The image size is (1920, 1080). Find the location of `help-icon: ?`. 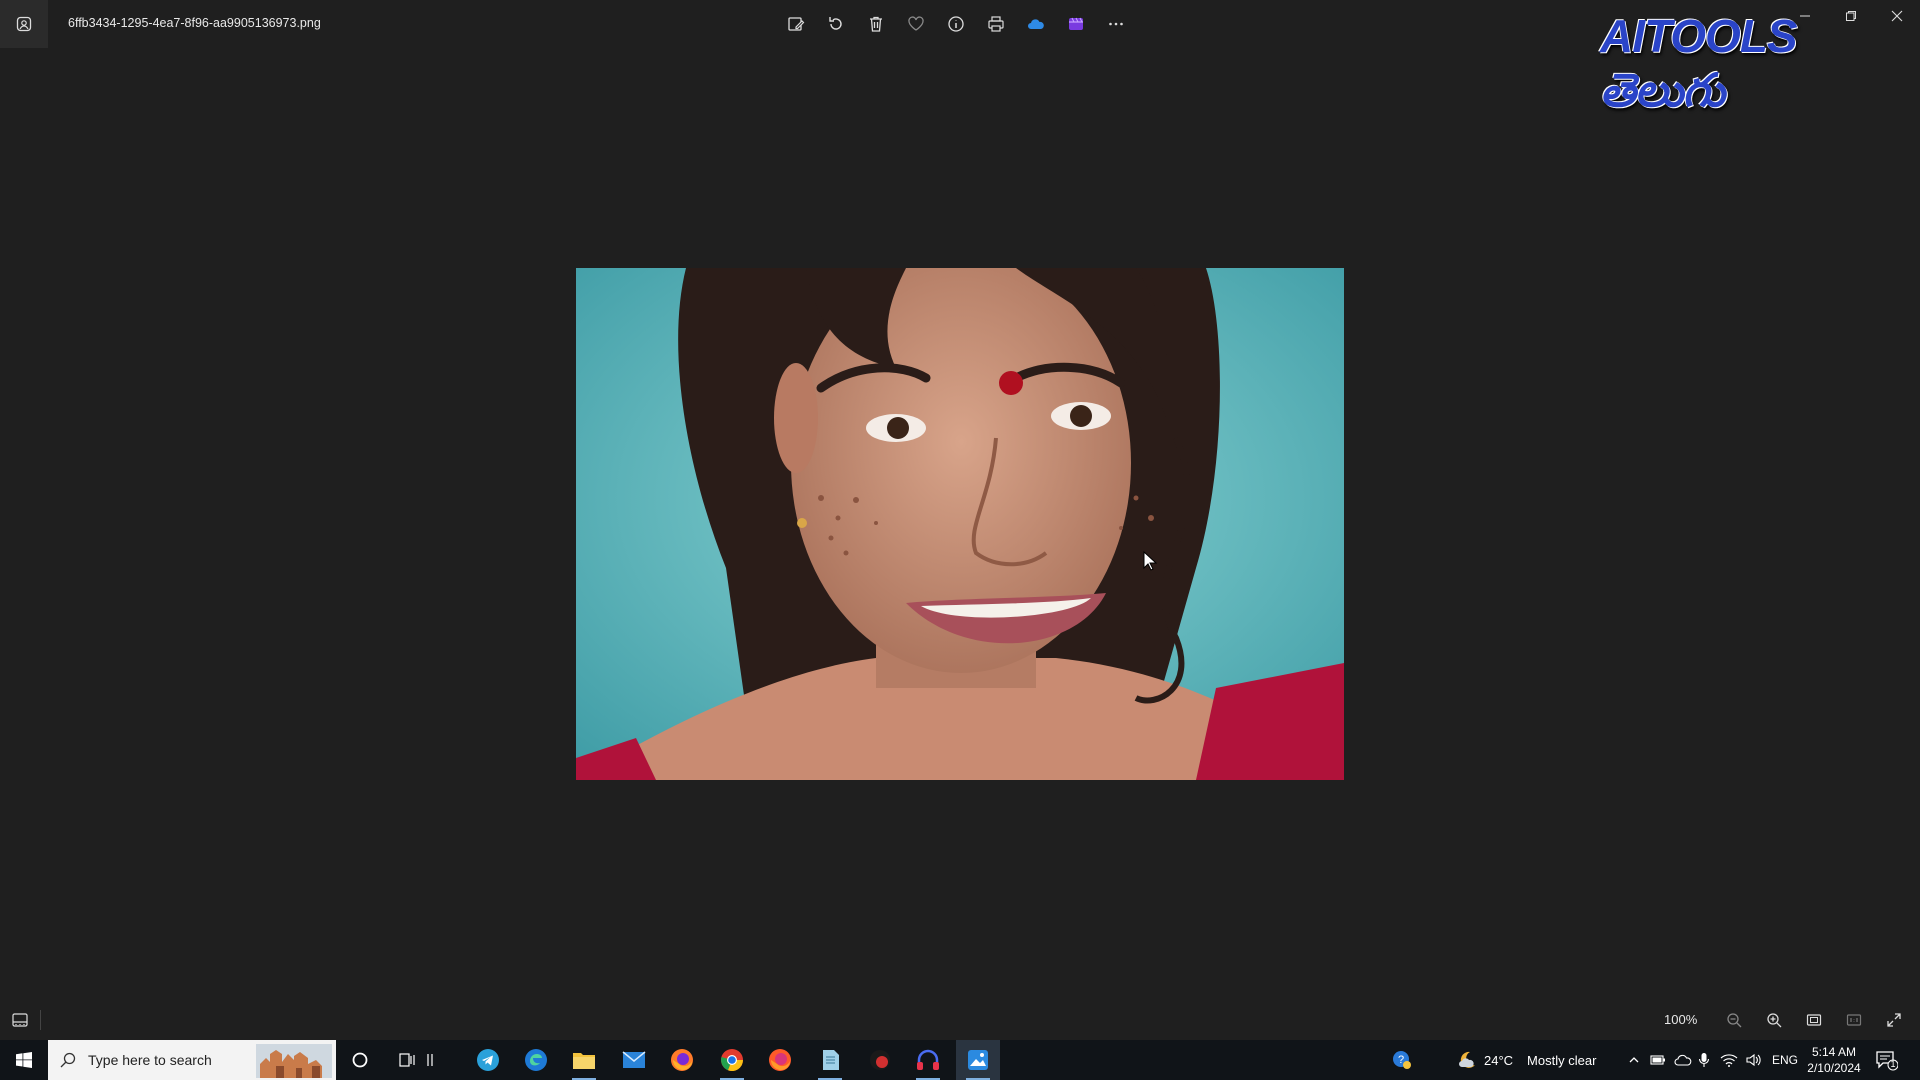

help-icon: ? is located at coordinates (1402, 1060).